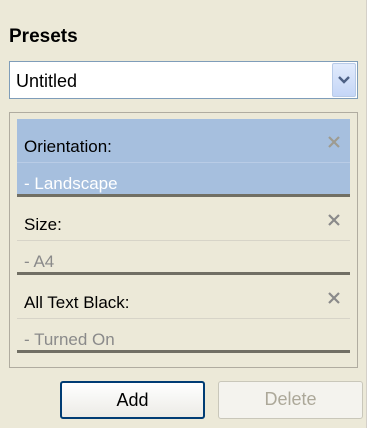  Describe the element at coordinates (71, 183) in the screenshot. I see `list-item-value: - Landscape` at that location.